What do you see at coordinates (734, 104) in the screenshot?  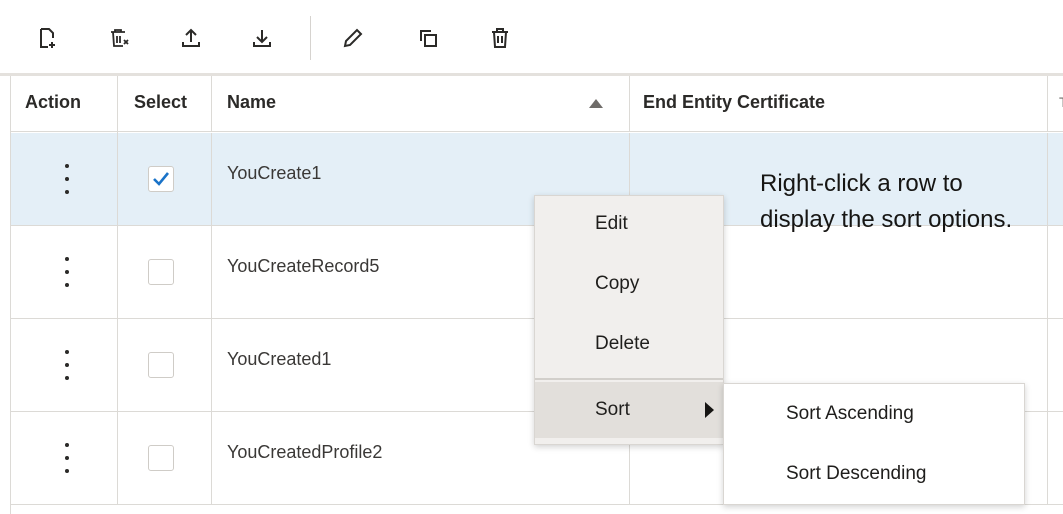 I see `header-certificate: End Entity Certificate` at bounding box center [734, 104].